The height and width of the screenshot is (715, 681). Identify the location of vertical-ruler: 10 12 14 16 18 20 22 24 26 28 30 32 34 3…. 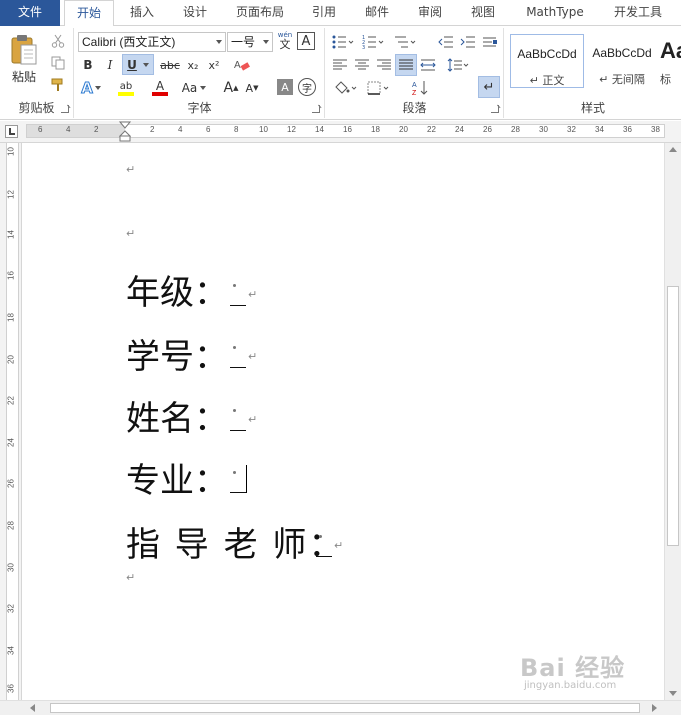
(11, 421).